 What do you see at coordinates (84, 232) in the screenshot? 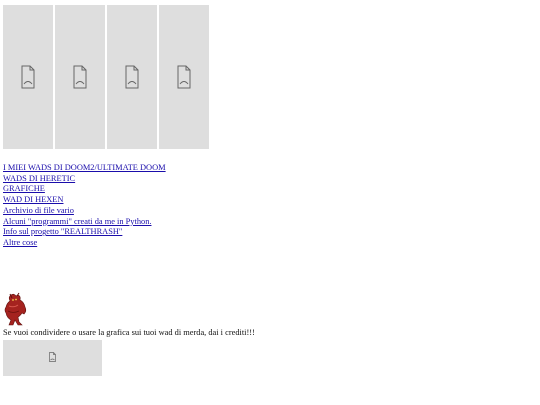
I see `link-realthrash: Info sul progetto "REALTHRASH"` at bounding box center [84, 232].